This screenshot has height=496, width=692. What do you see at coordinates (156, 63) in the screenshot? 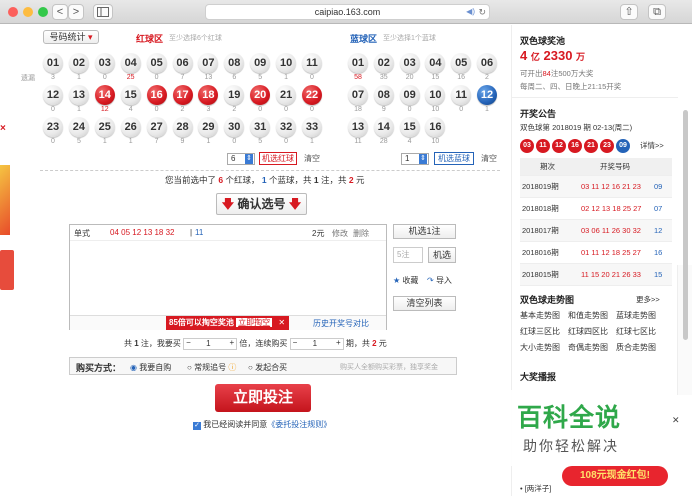
I see `red-ball: 05` at bounding box center [156, 63].